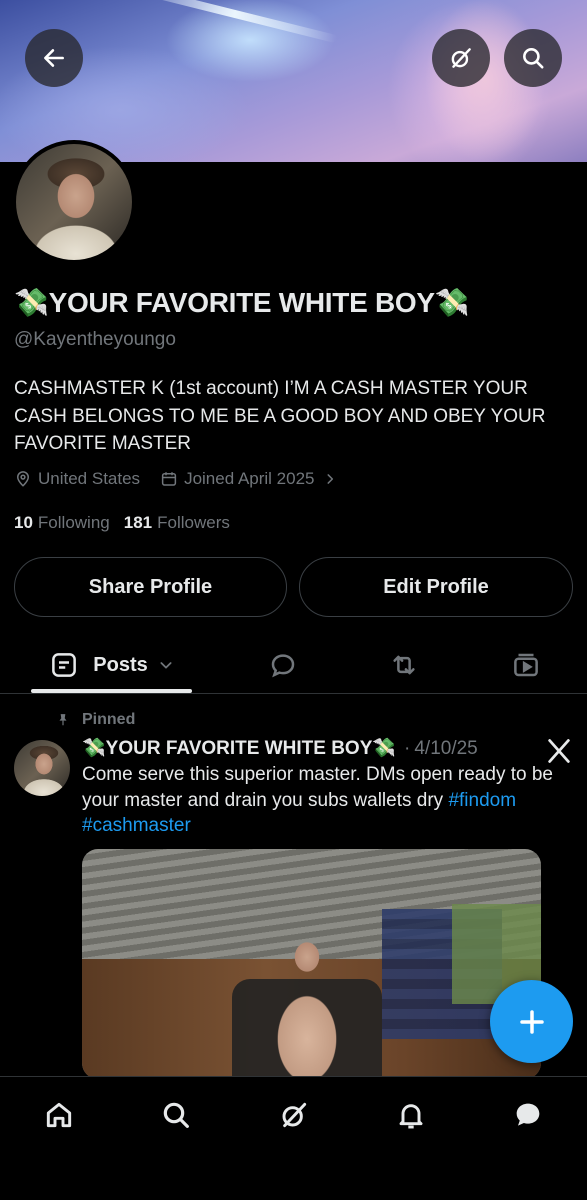  I want to click on profile-tabs: Posts, so click(293, 665).